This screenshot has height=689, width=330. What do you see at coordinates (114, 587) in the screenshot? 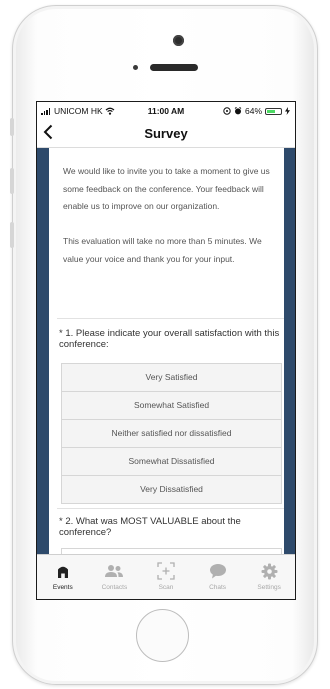
I see `tab-label: Contacts` at bounding box center [114, 587].